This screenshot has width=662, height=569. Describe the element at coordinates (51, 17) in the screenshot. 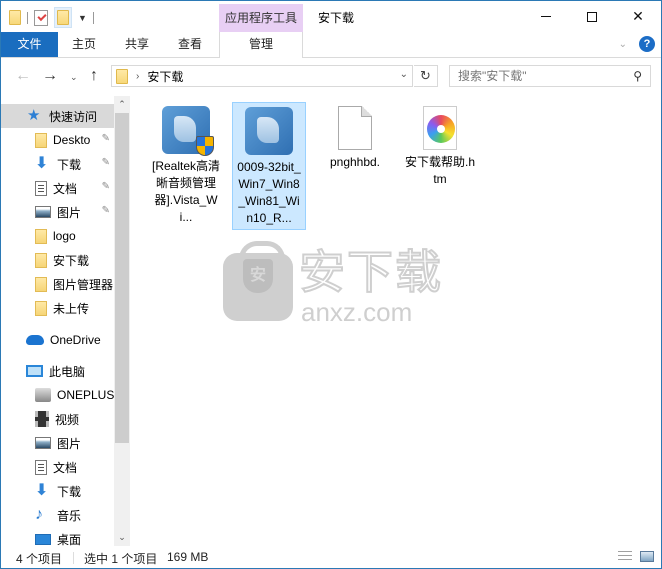

I see `quick-access-toolbar: ▼` at that location.